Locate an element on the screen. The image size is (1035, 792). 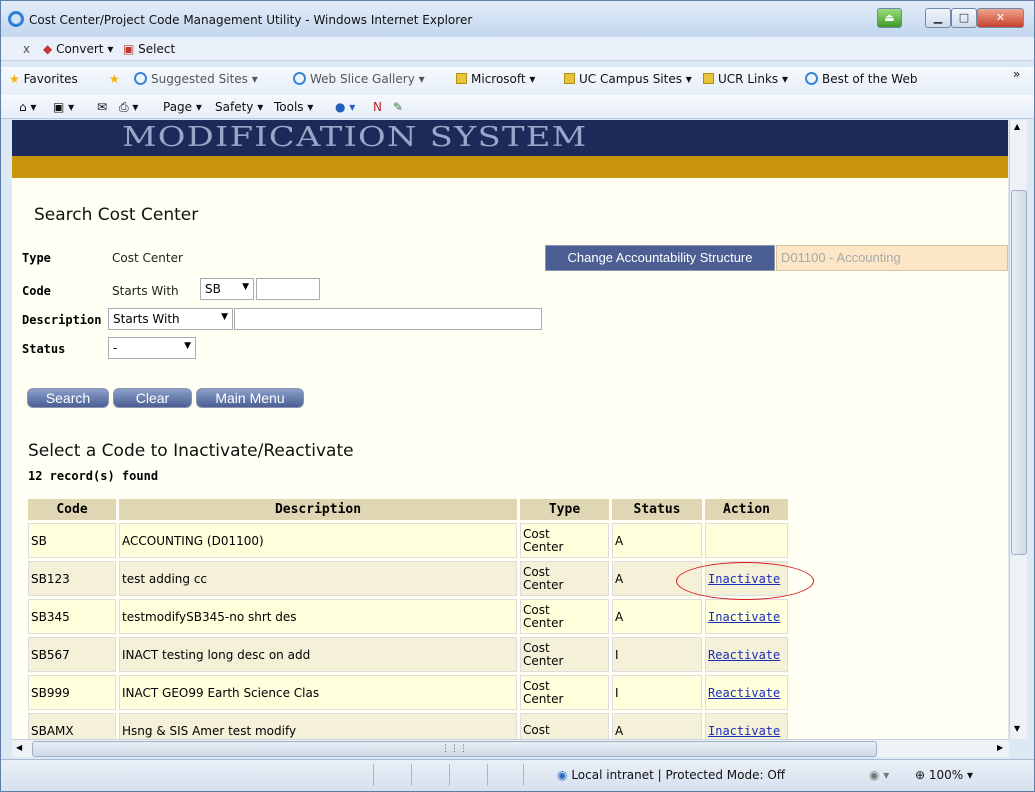
code-input is located at coordinates (288, 289).